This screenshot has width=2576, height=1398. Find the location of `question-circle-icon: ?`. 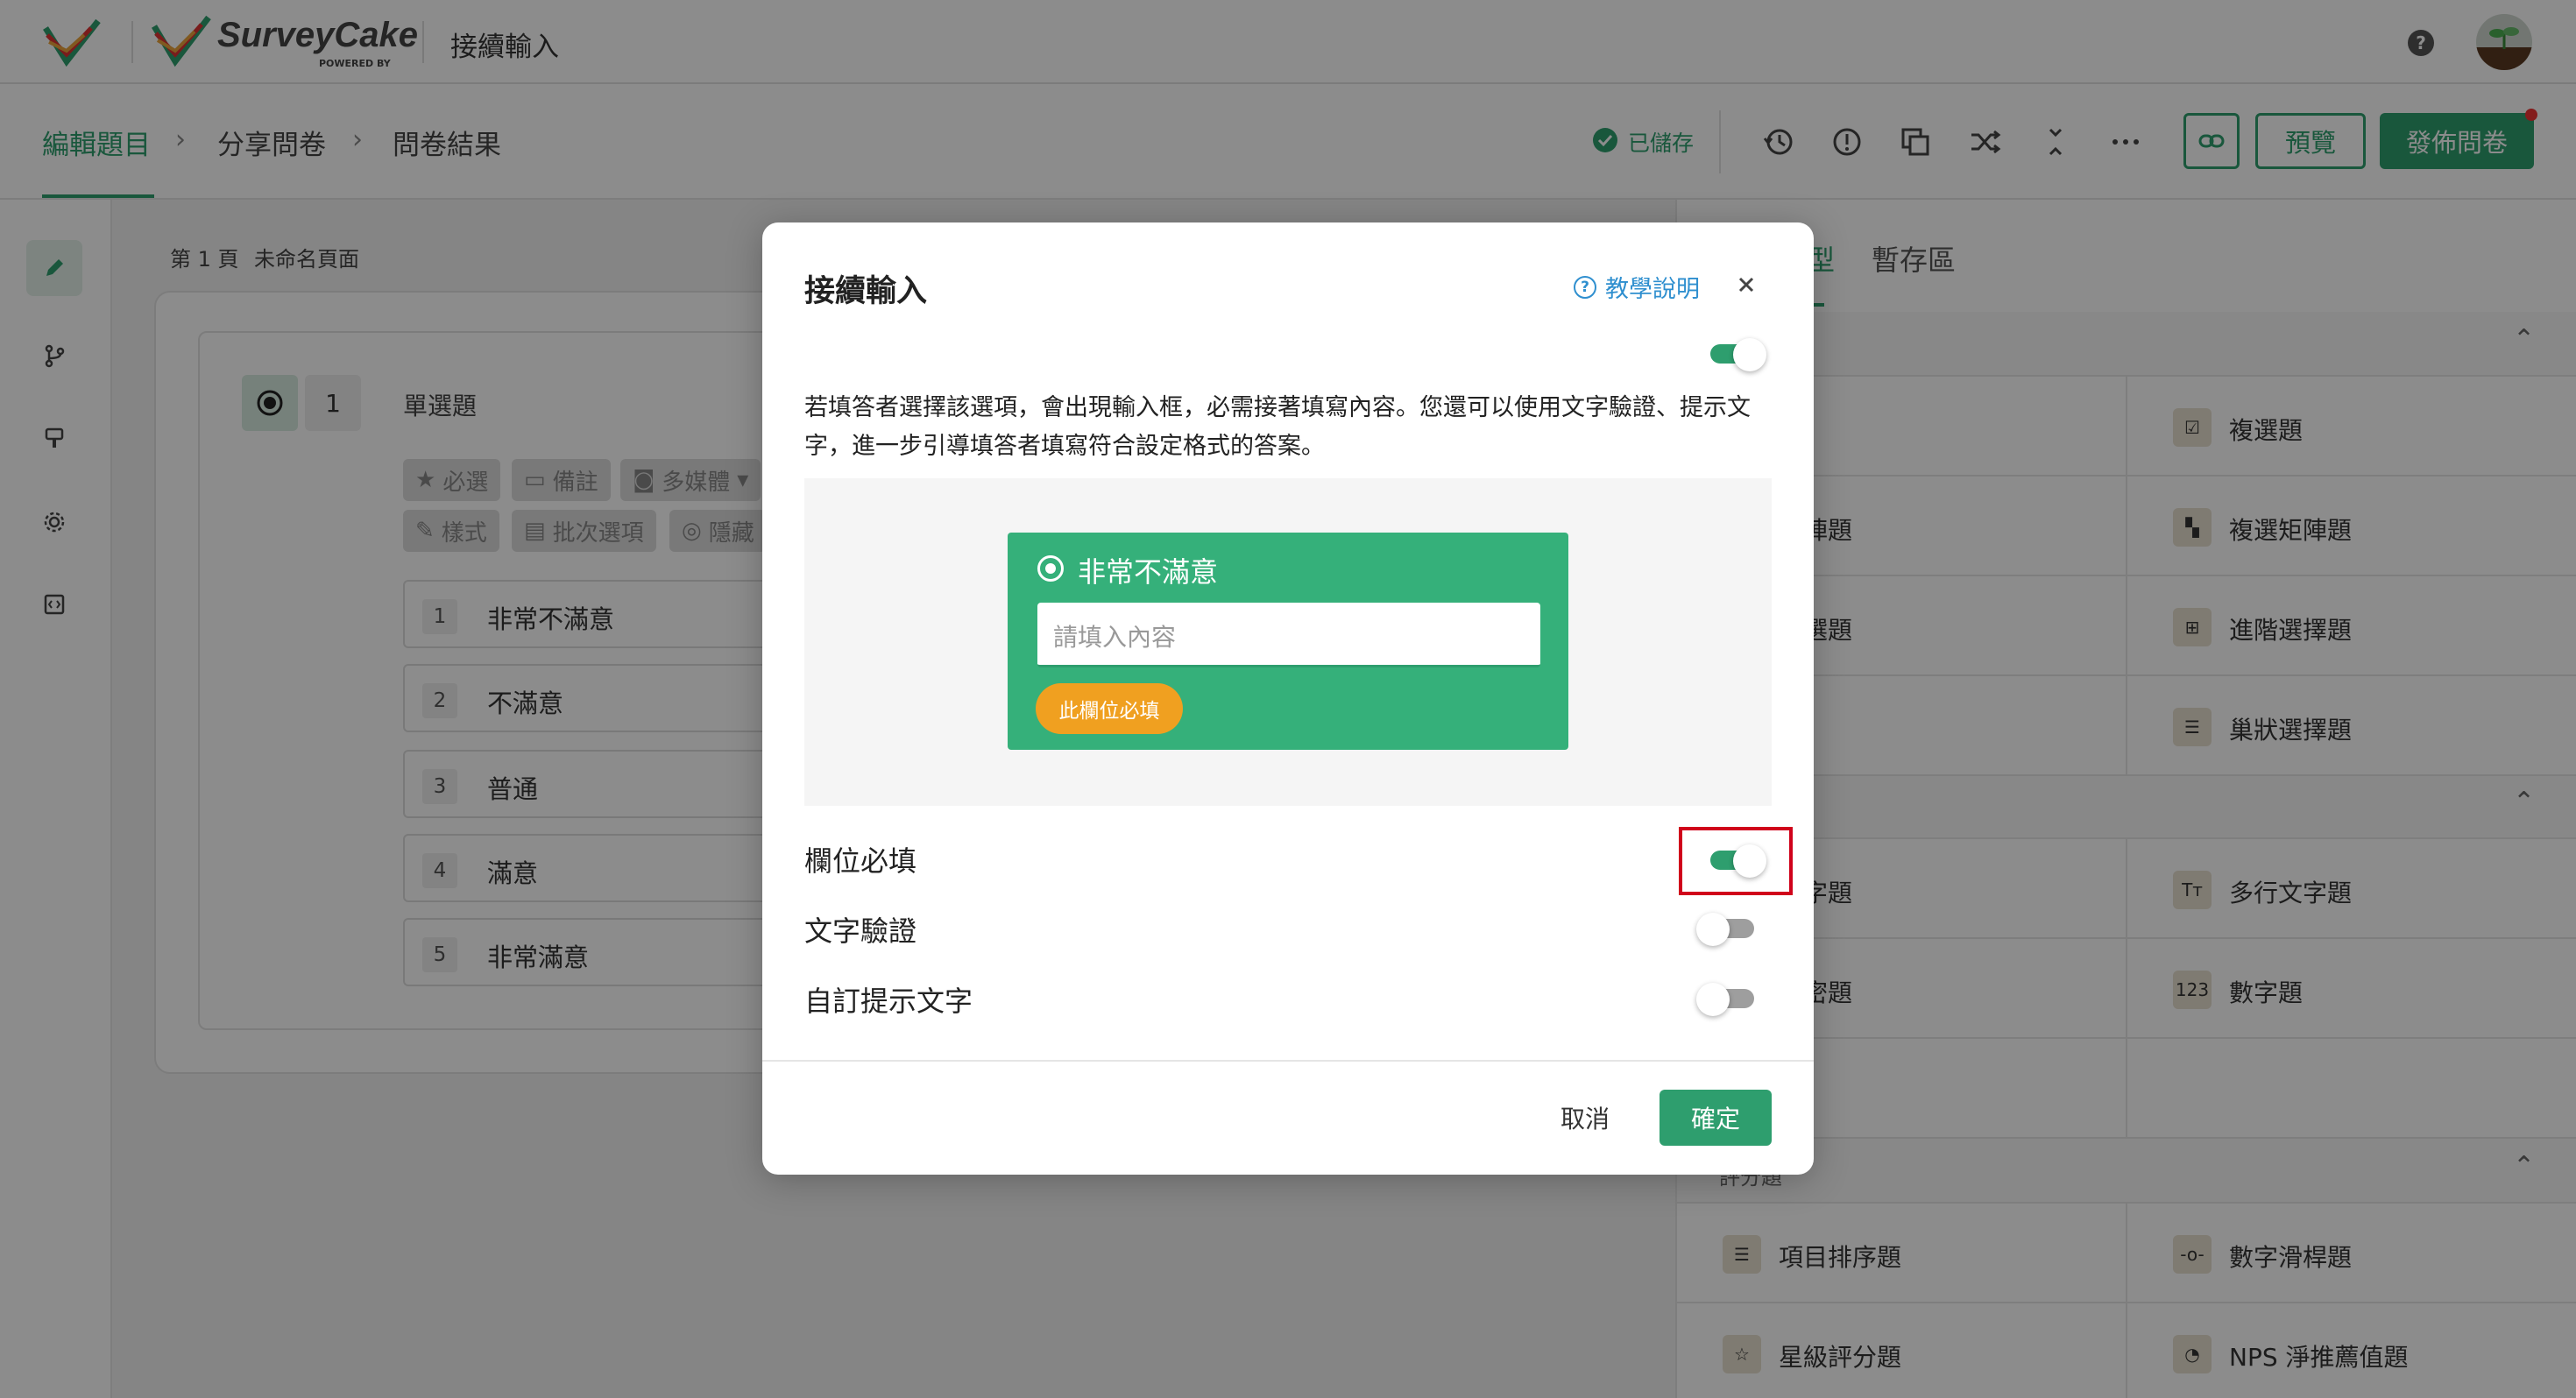

question-circle-icon: ? is located at coordinates (1585, 287).